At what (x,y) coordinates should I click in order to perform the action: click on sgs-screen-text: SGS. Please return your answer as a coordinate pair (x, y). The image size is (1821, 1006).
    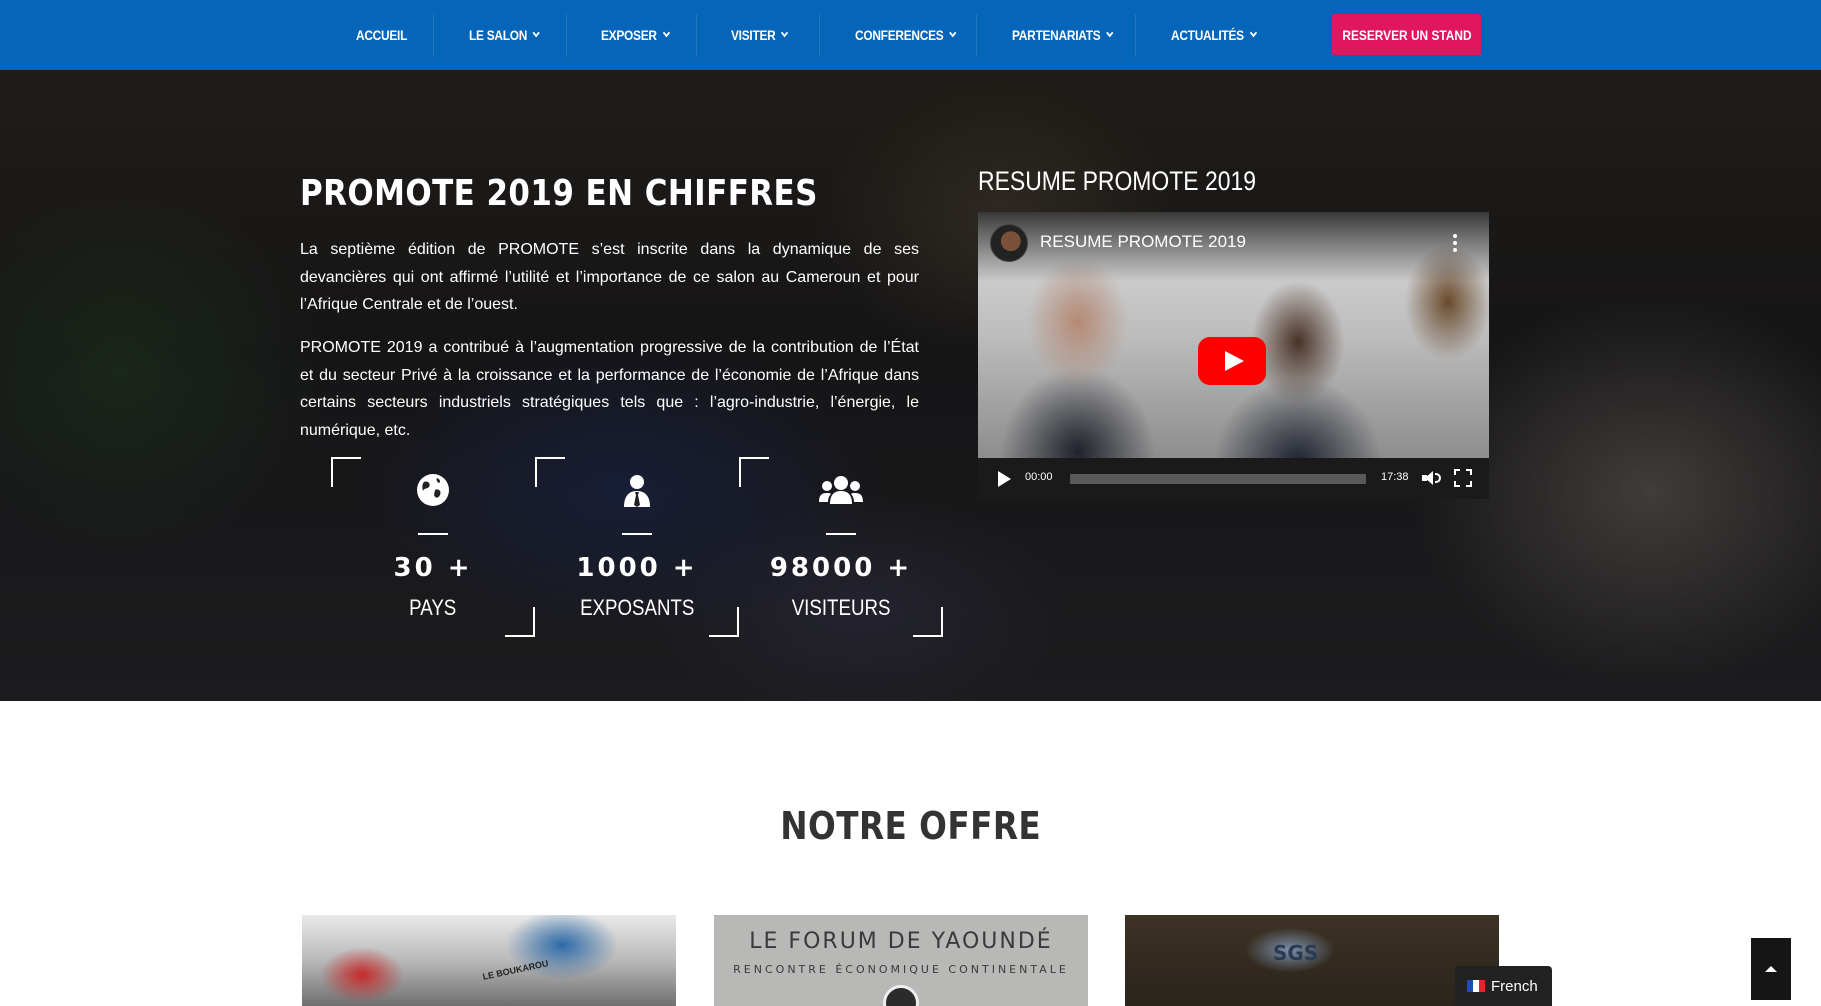
    Looking at the image, I should click on (1296, 953).